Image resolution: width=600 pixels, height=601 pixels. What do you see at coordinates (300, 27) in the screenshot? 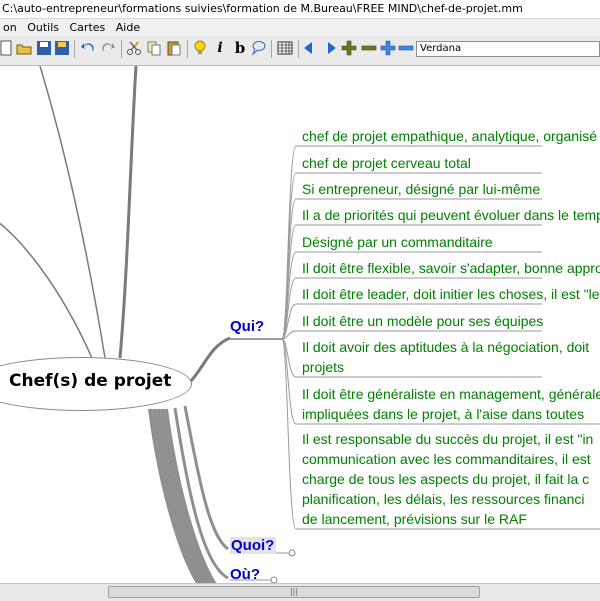
I see `menu-bar: on Outils Cartes Aide` at bounding box center [300, 27].